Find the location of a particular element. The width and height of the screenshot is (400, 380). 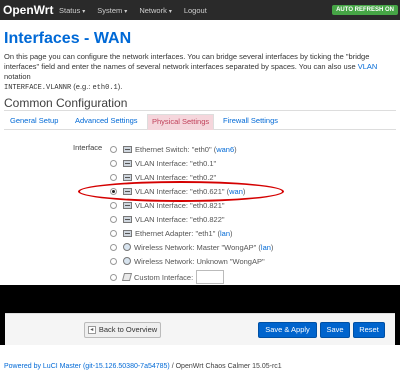

interface-option-eth0: Ethernet Switch: "eth0" (wan6) is located at coordinates (173, 149).